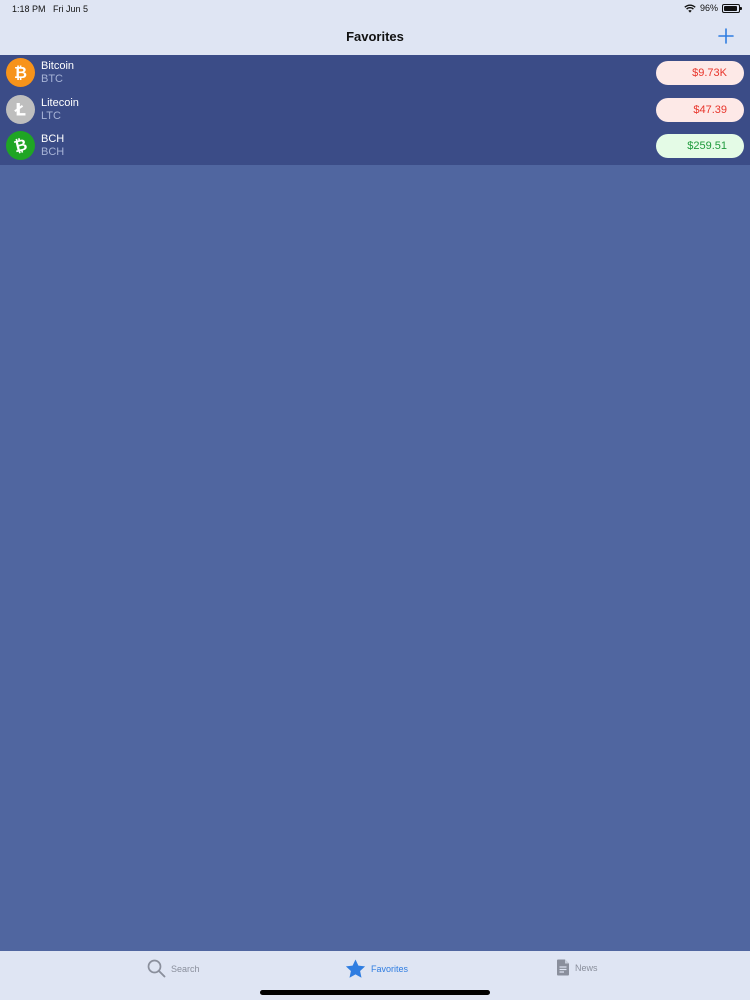 The image size is (750, 1000). What do you see at coordinates (58, 66) in the screenshot?
I see `coin-name: Bitcoin` at bounding box center [58, 66].